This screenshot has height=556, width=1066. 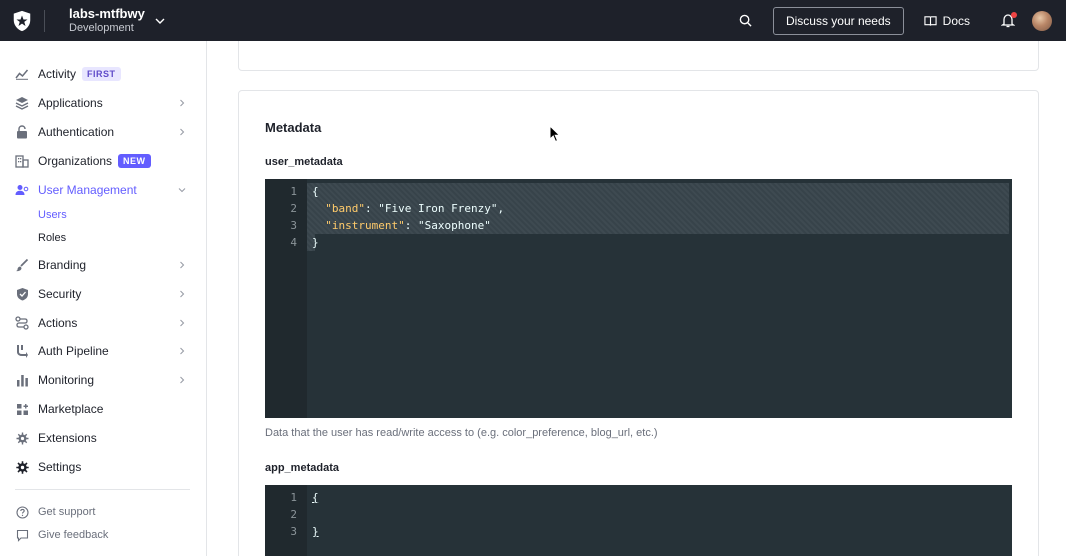 I want to click on mouse-cursor-icon, so click(x=555, y=134).